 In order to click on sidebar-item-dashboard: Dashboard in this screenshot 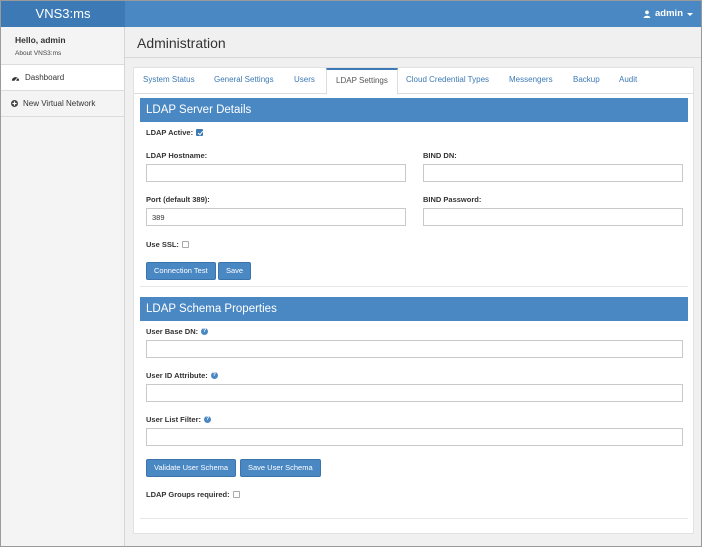, I will do `click(62, 78)`.